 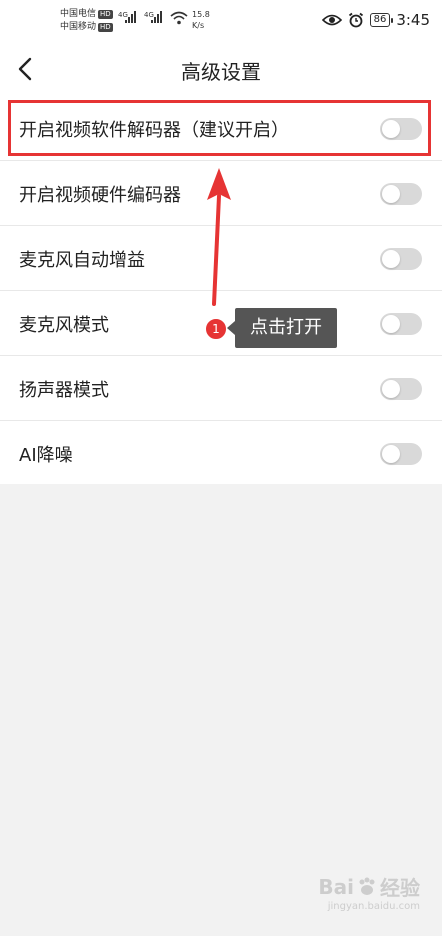 What do you see at coordinates (78, 27) in the screenshot?
I see `carrier-2: 中国移动` at bounding box center [78, 27].